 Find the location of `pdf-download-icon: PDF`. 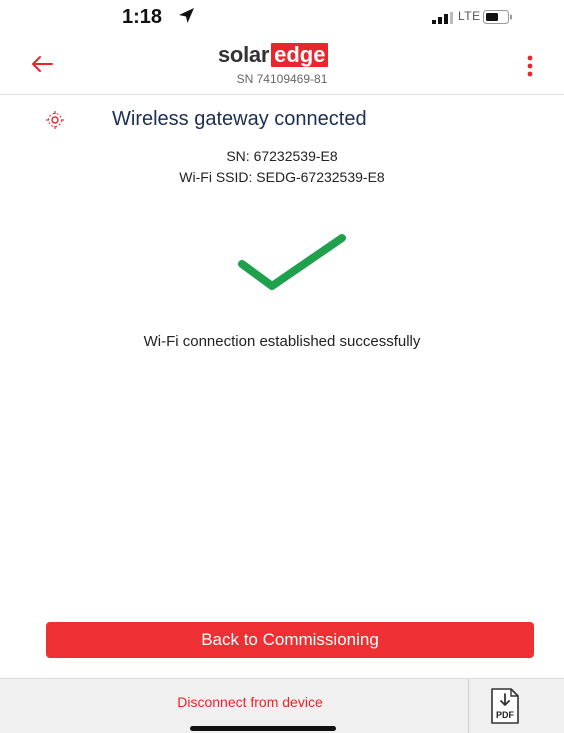

pdf-download-icon: PDF is located at coordinates (505, 706).